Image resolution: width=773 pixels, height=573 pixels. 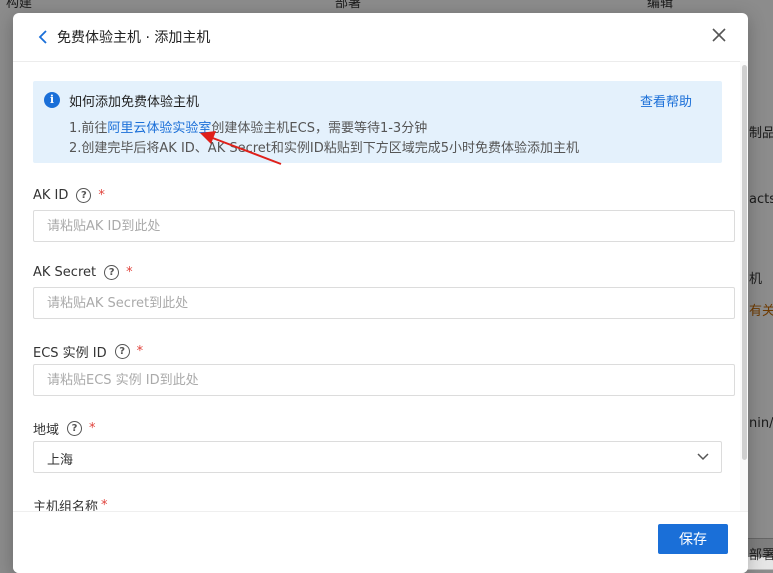 I want to click on ak-id-label-text: AK ID, so click(x=51, y=195).